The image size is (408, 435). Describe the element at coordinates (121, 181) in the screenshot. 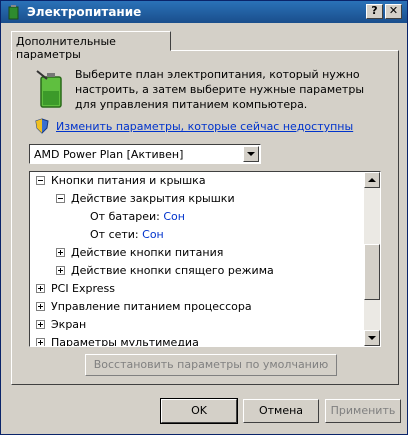

I see `tree-item-power-buttons-lid: Кнопки питания и крышка` at that location.